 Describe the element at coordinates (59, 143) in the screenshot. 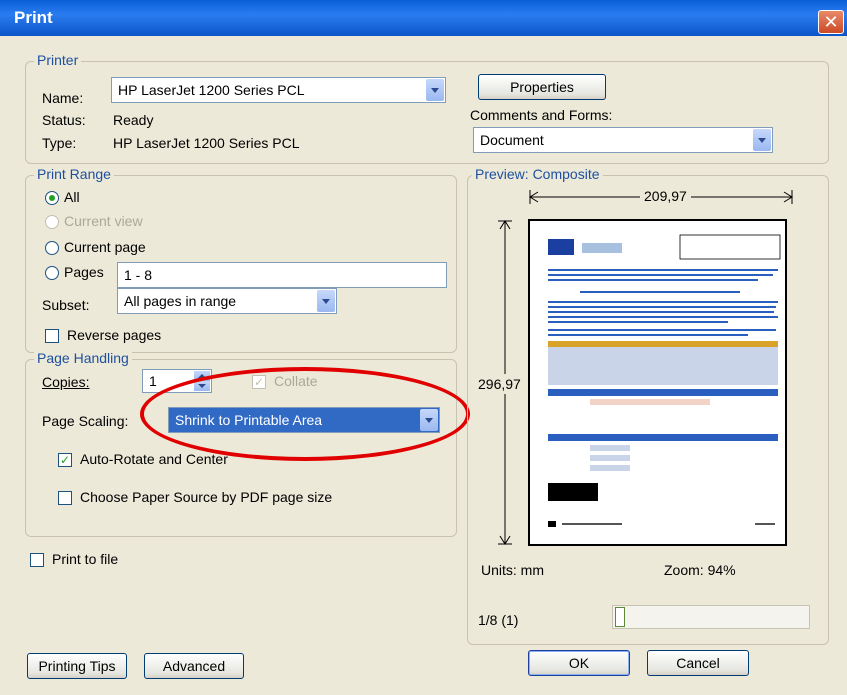

I see `type-label: Type:` at that location.